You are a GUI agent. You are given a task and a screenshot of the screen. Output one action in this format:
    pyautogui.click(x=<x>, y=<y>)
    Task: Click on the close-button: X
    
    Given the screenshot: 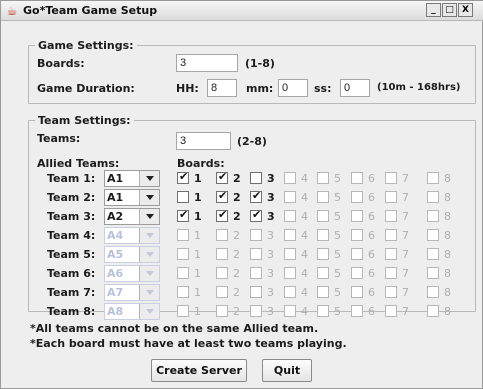 What is the action you would take?
    pyautogui.click(x=465, y=10)
    